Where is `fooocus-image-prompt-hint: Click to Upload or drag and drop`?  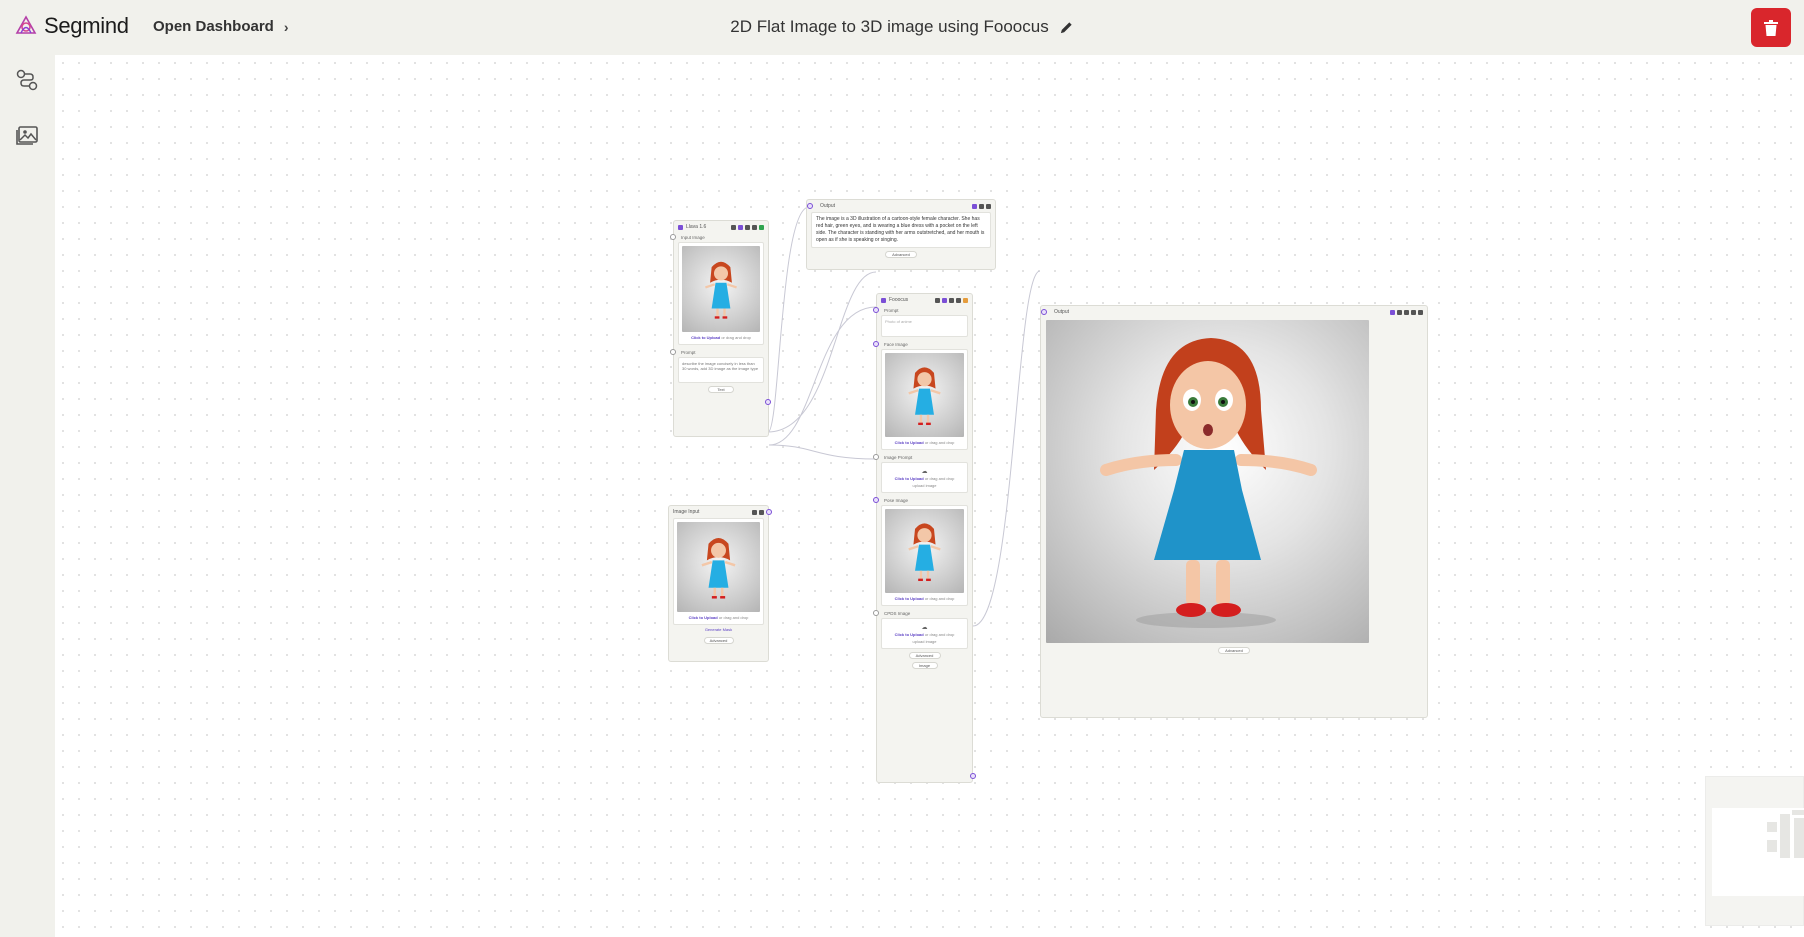 fooocus-image-prompt-hint: Click to Upload or drag and drop is located at coordinates (924, 478).